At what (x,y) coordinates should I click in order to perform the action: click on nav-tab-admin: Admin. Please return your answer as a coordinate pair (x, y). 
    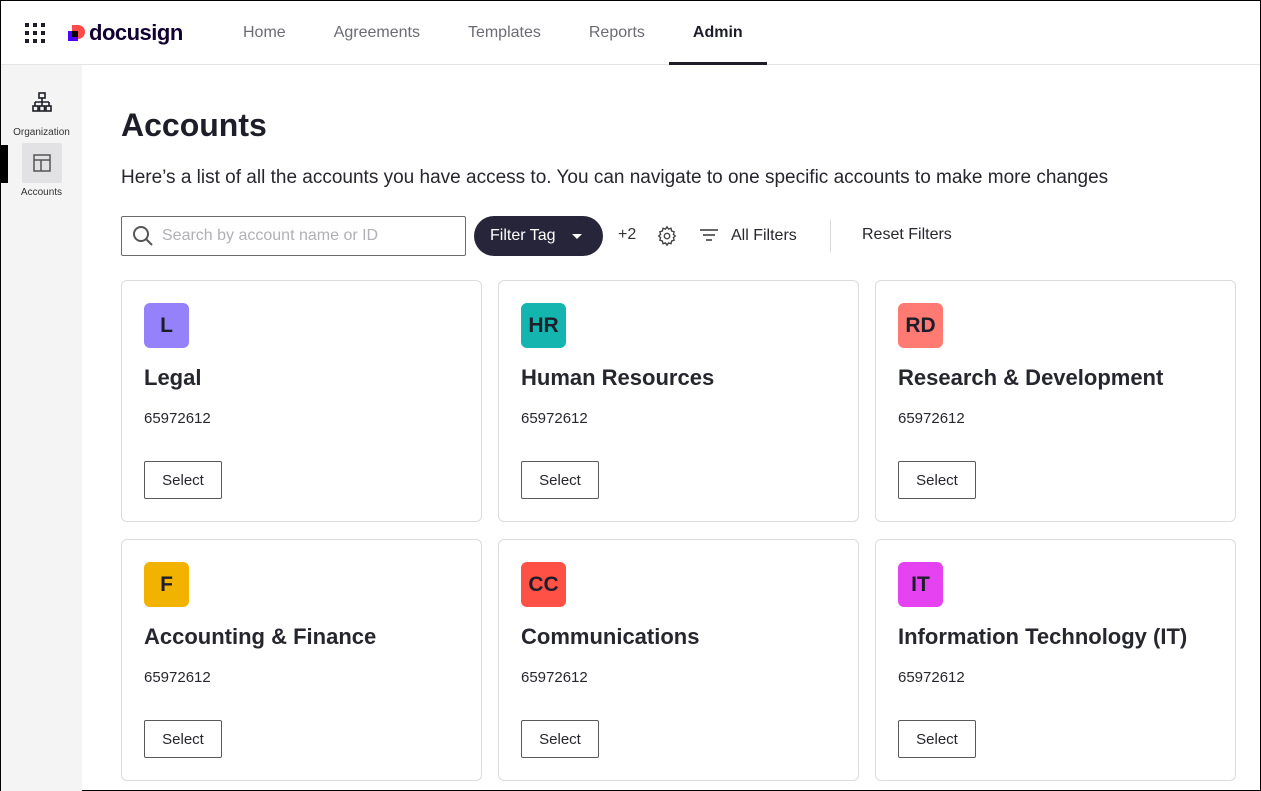
    Looking at the image, I should click on (717, 33).